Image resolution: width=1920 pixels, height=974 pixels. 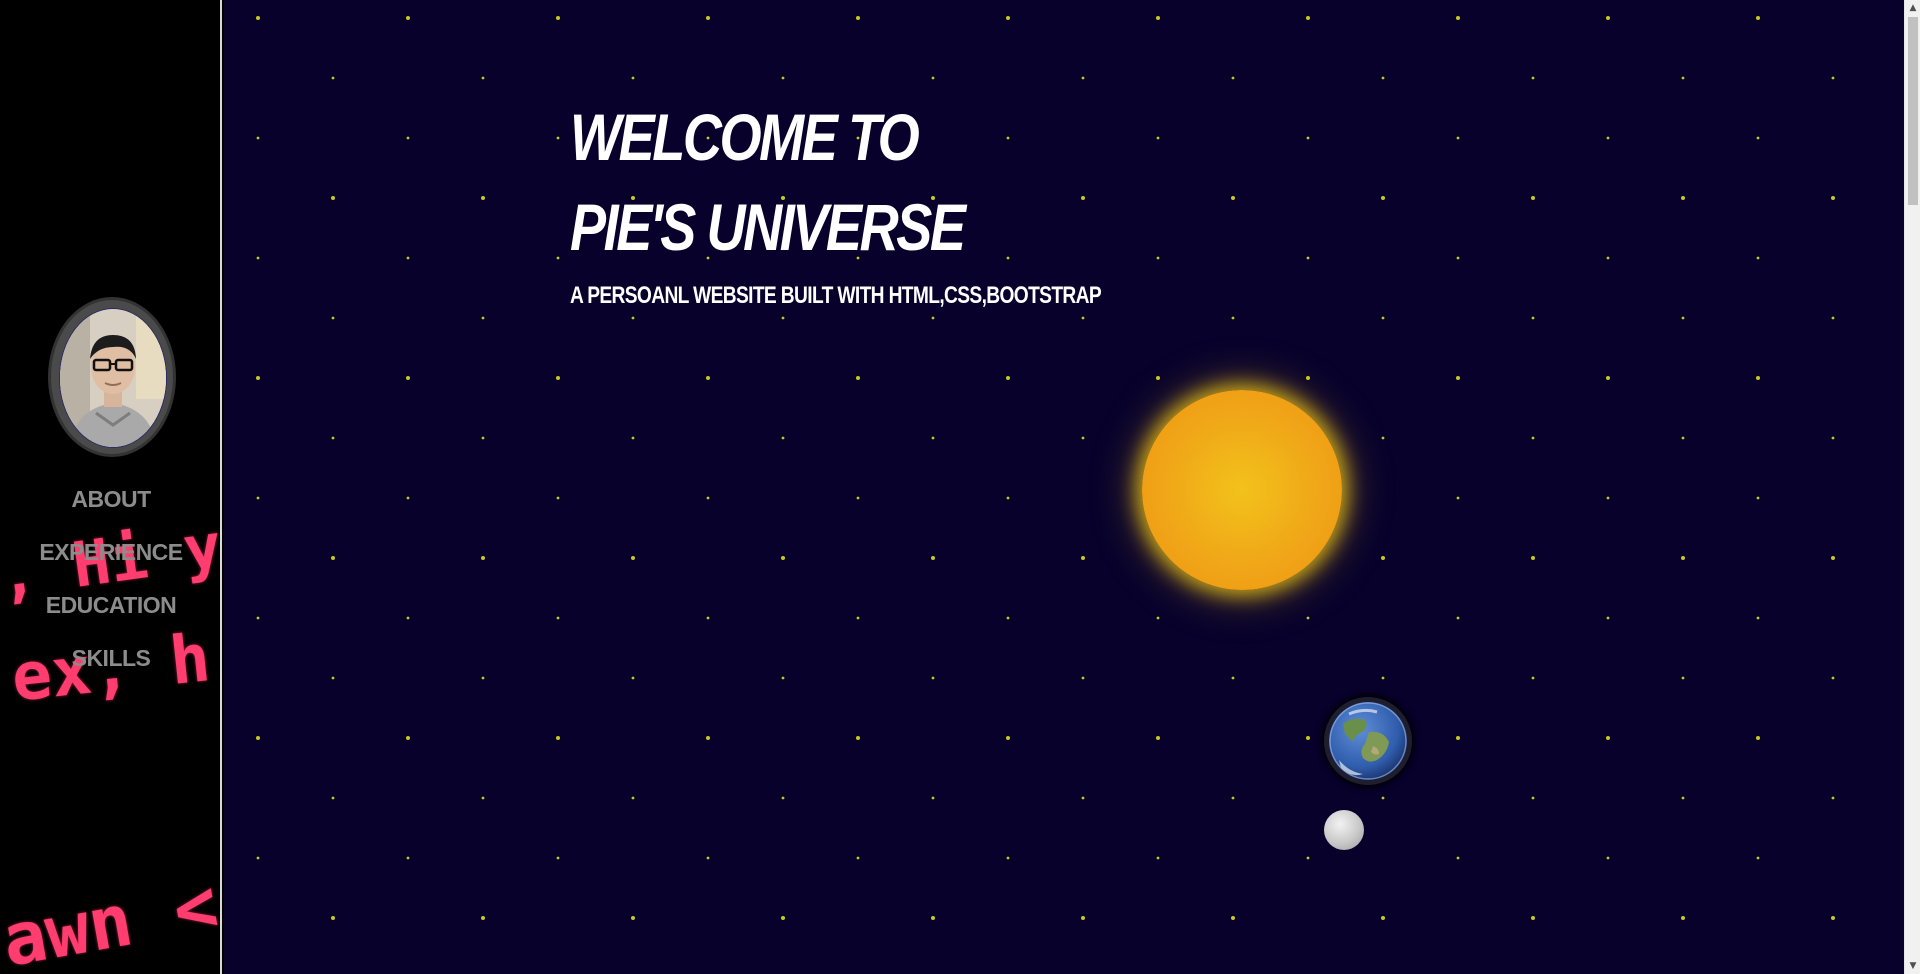 I want to click on avatar-portrait, so click(x=113, y=378).